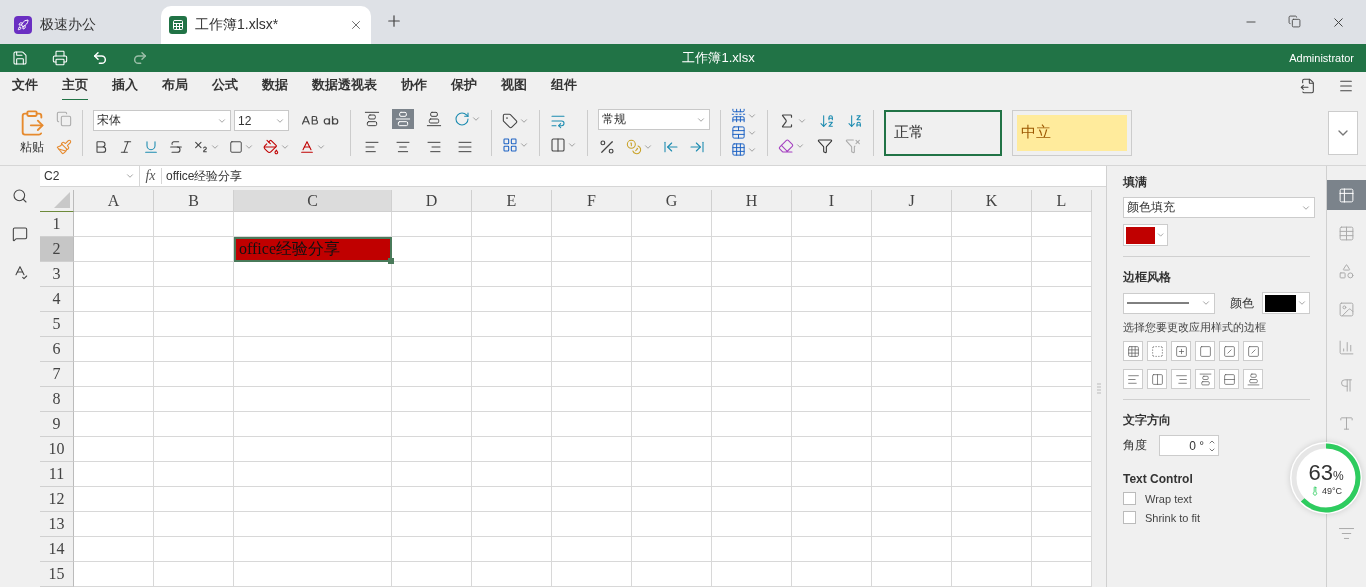  I want to click on fill-type-select: 颜色填充, so click(1219, 207).